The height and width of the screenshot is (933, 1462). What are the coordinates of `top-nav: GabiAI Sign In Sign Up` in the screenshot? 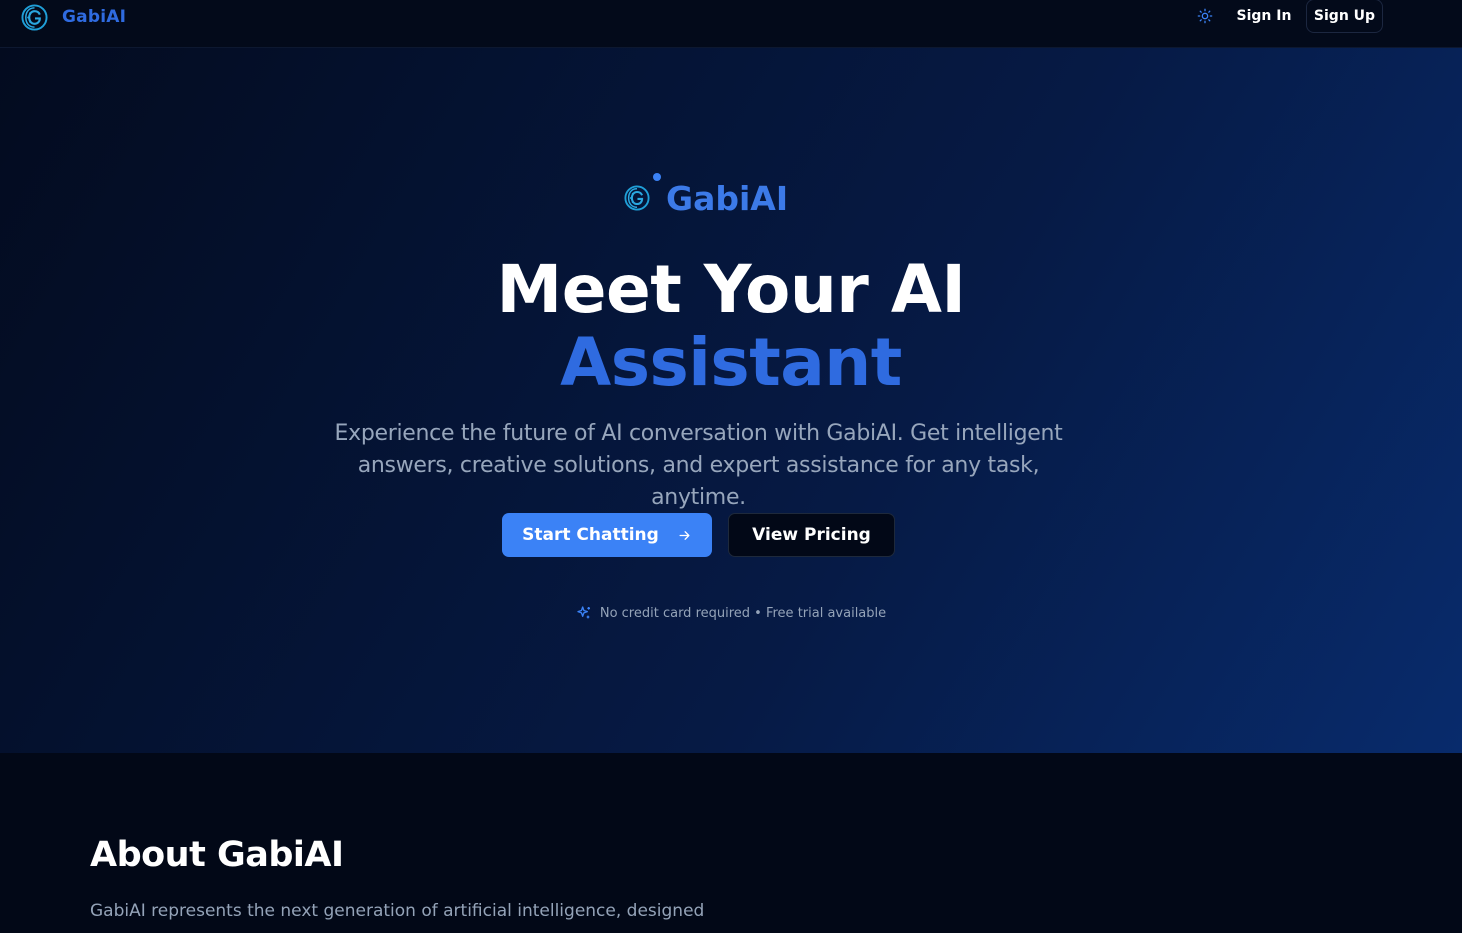 It's located at (731, 24).